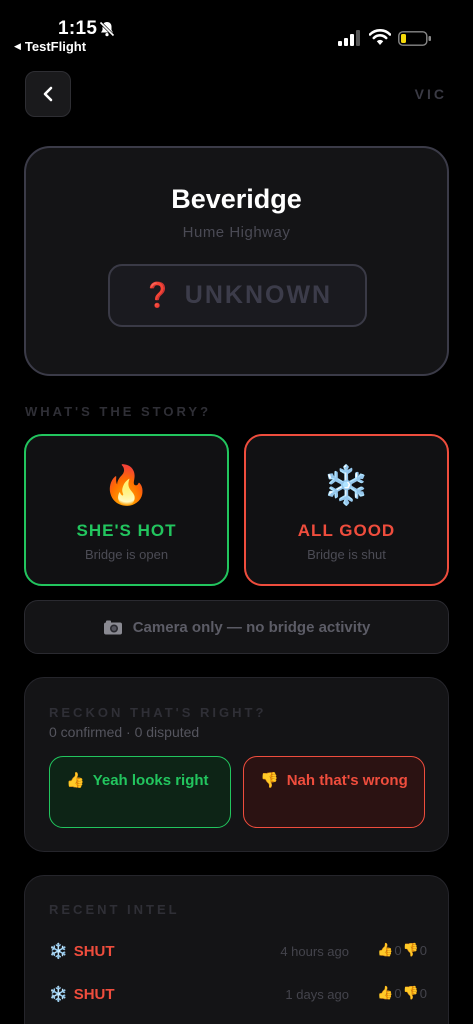  What do you see at coordinates (347, 780) in the screenshot?
I see `confirm-no-label: Nah that's wrong` at bounding box center [347, 780].